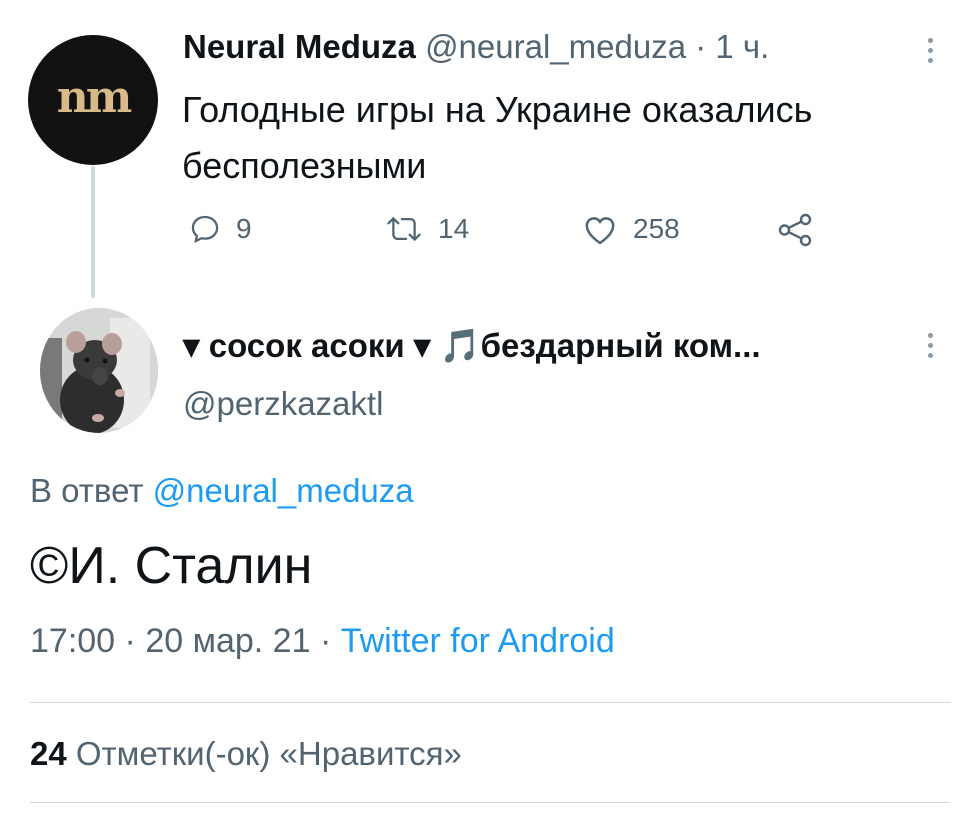 This screenshot has height=815, width=975. I want to click on likes-label: Отметки(-ок) «Нравится», so click(268, 753).